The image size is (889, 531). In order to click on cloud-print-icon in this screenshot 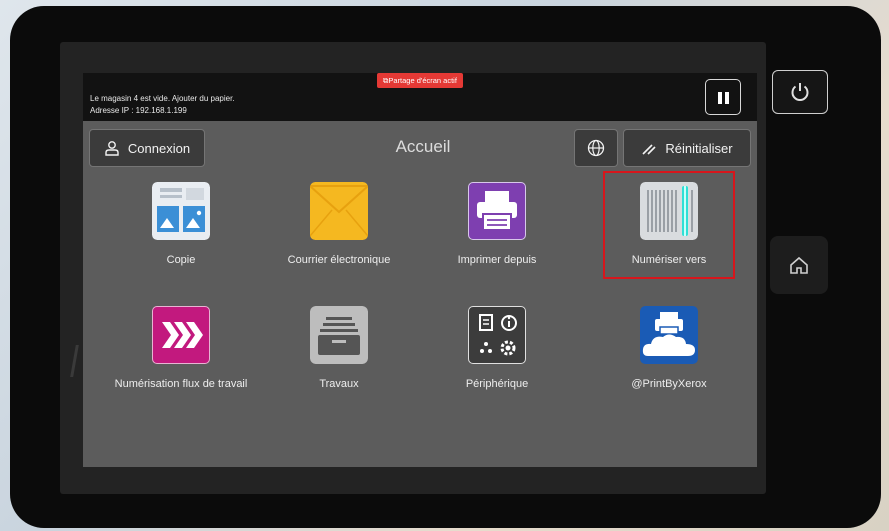, I will do `click(669, 335)`.